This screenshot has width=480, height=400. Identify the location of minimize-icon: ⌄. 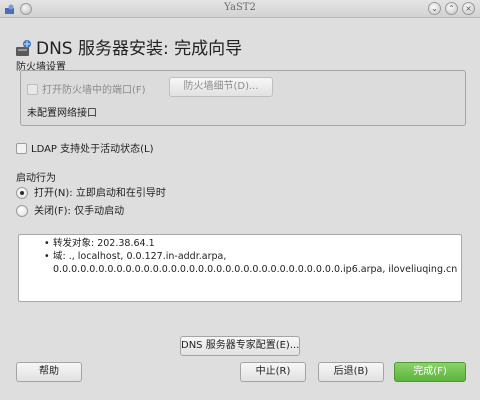
(434, 8).